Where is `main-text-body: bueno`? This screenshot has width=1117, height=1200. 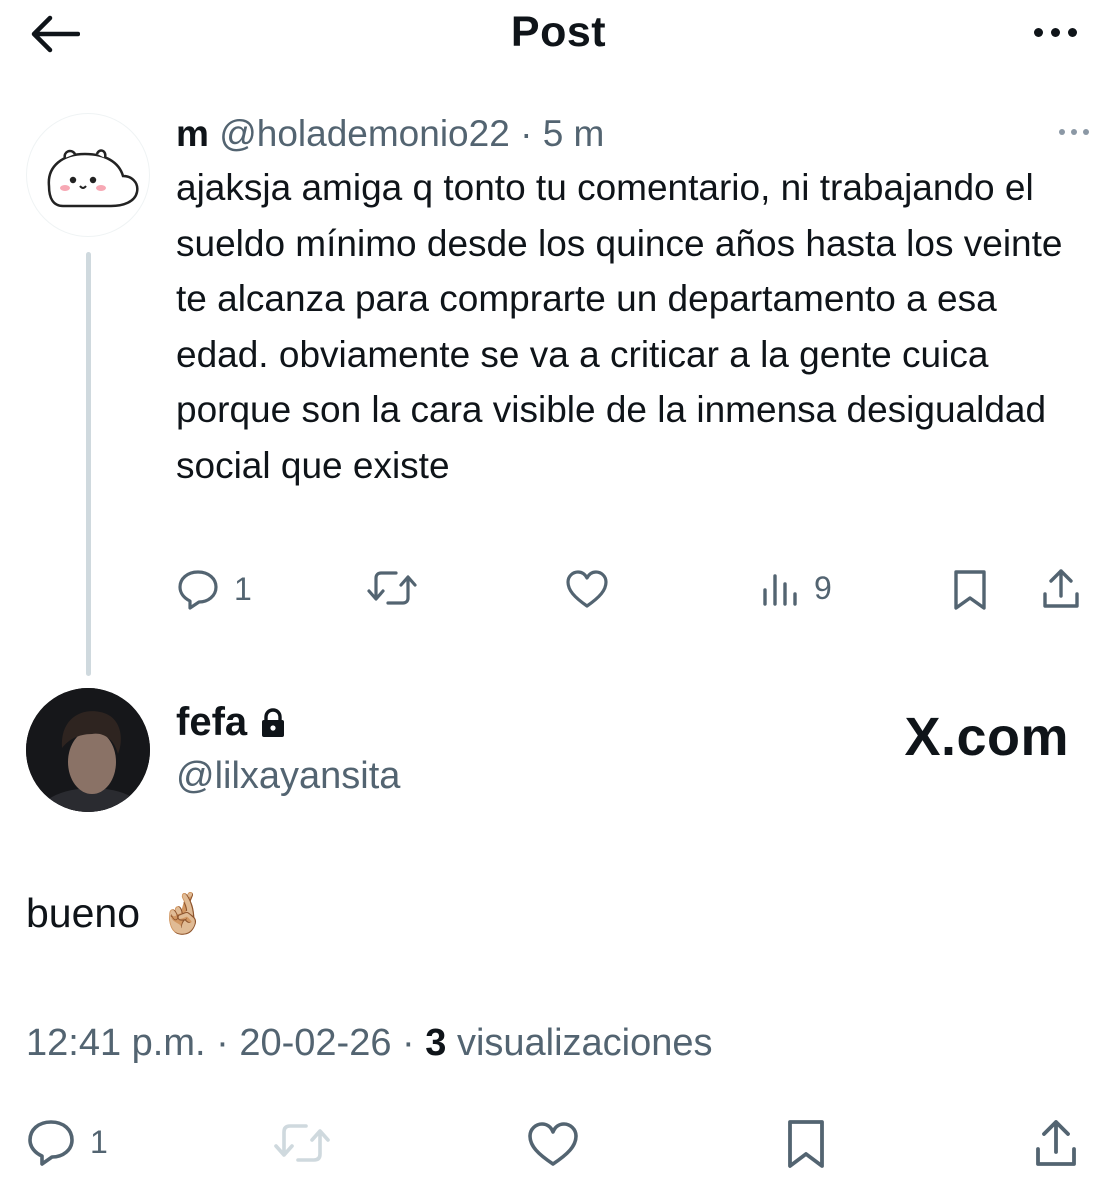 main-text-body: bueno is located at coordinates (83, 913).